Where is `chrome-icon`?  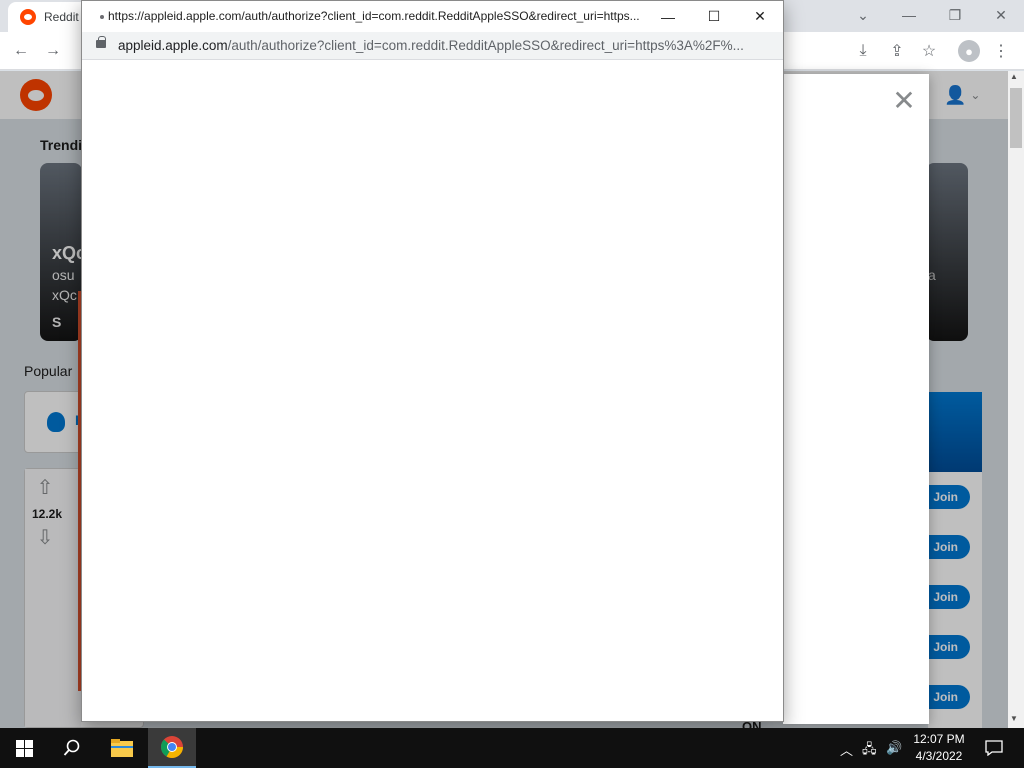
chrome-icon is located at coordinates (172, 747).